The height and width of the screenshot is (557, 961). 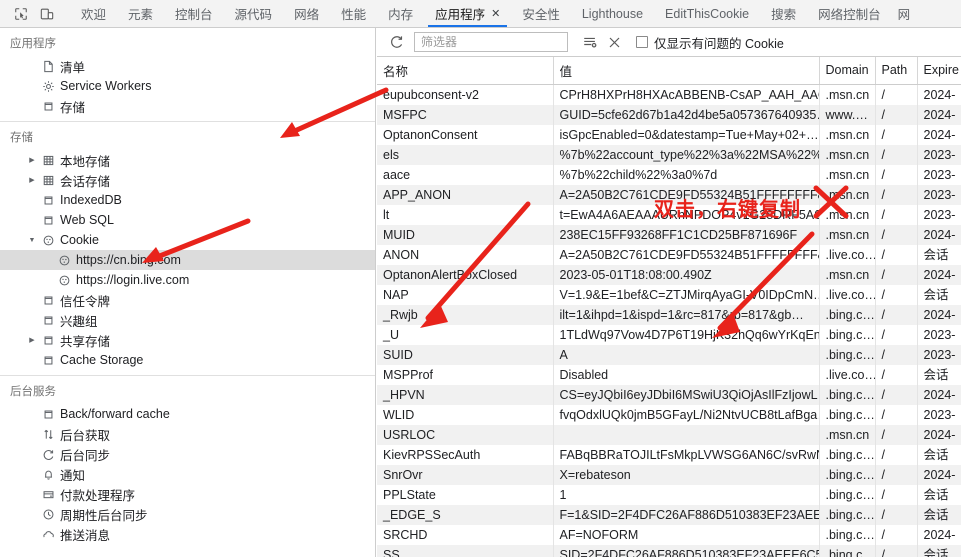 I want to click on table-row: PPLState 1 .bing.c… / 会话, so click(x=669, y=494).